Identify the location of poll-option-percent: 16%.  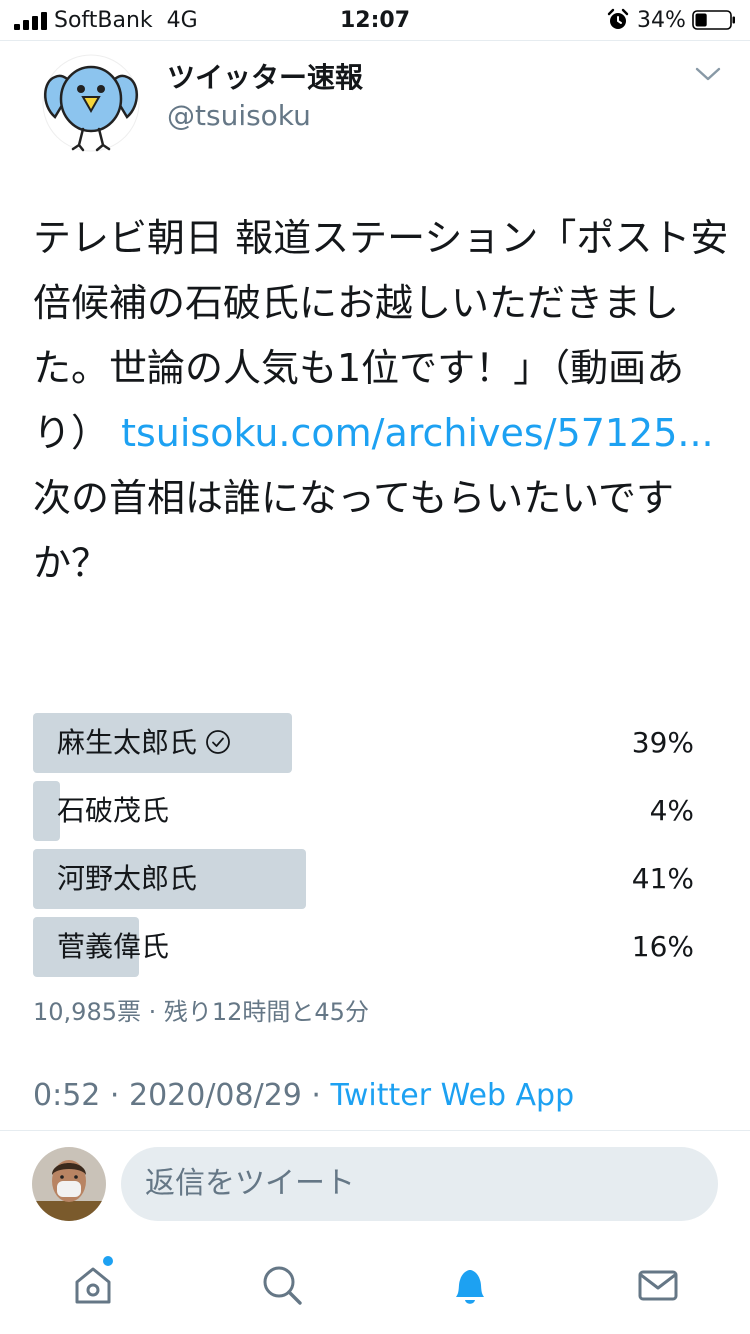
(662, 946).